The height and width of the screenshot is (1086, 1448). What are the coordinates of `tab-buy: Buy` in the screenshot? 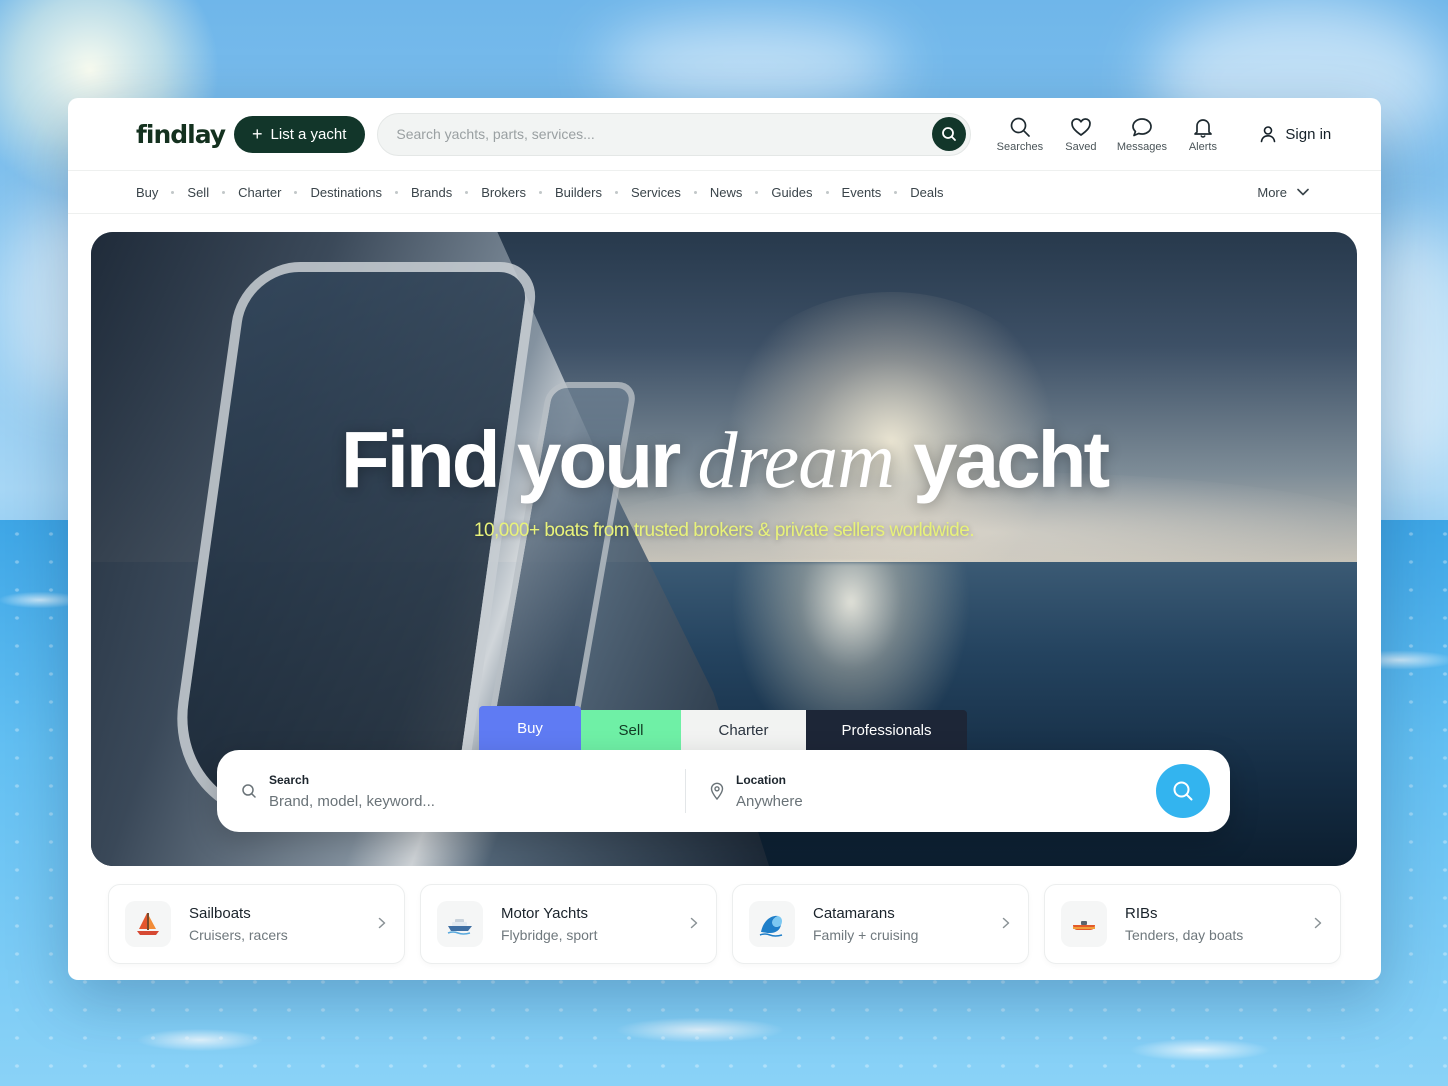 It's located at (530, 728).